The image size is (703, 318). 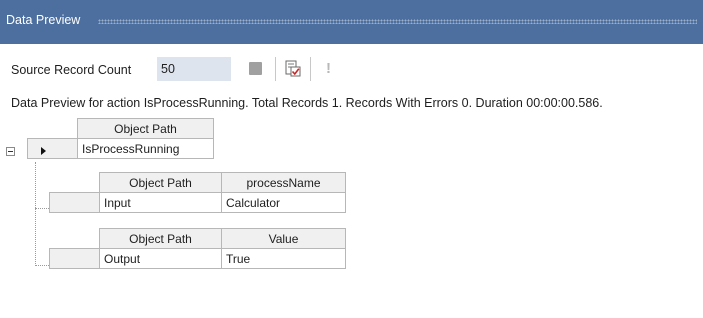 I want to click on object-path-cell: Input, so click(x=160, y=202).